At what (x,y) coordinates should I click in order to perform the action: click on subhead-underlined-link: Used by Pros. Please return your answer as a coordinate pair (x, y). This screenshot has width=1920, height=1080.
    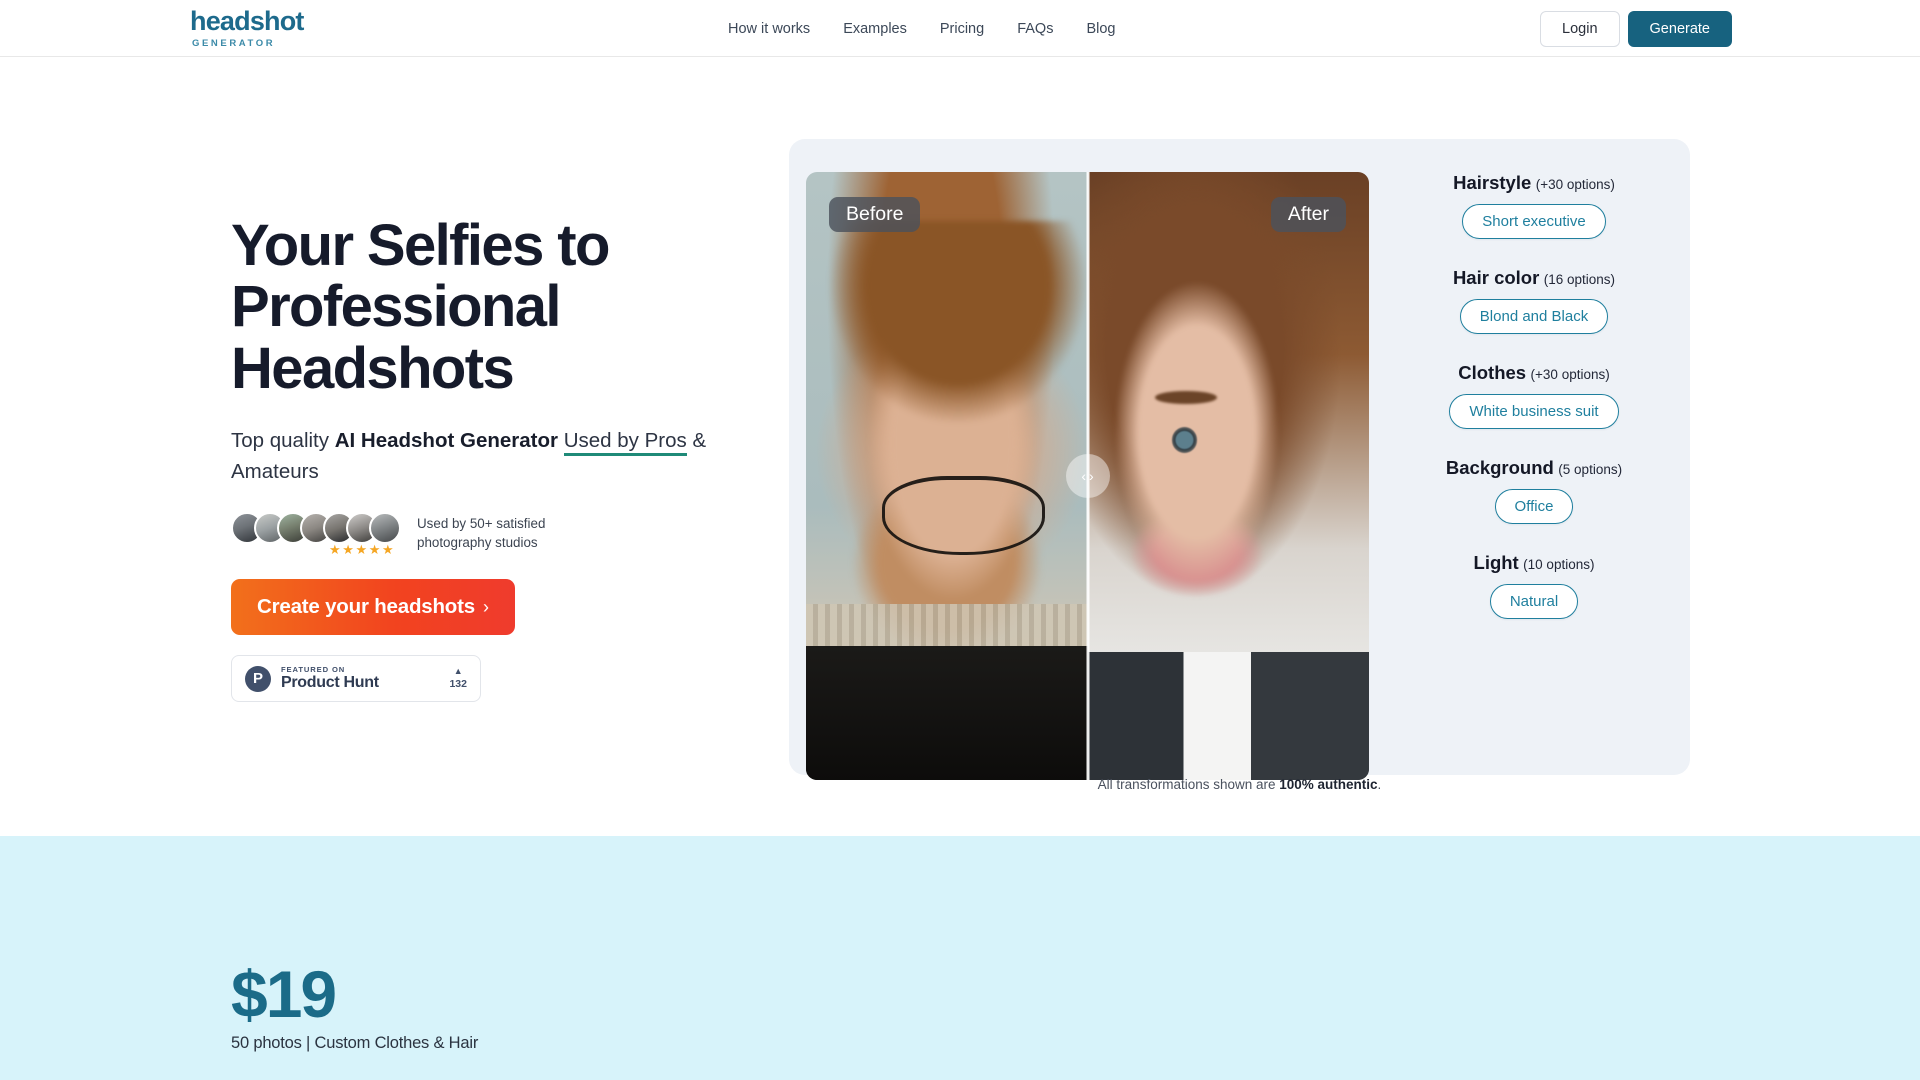
    Looking at the image, I should click on (625, 443).